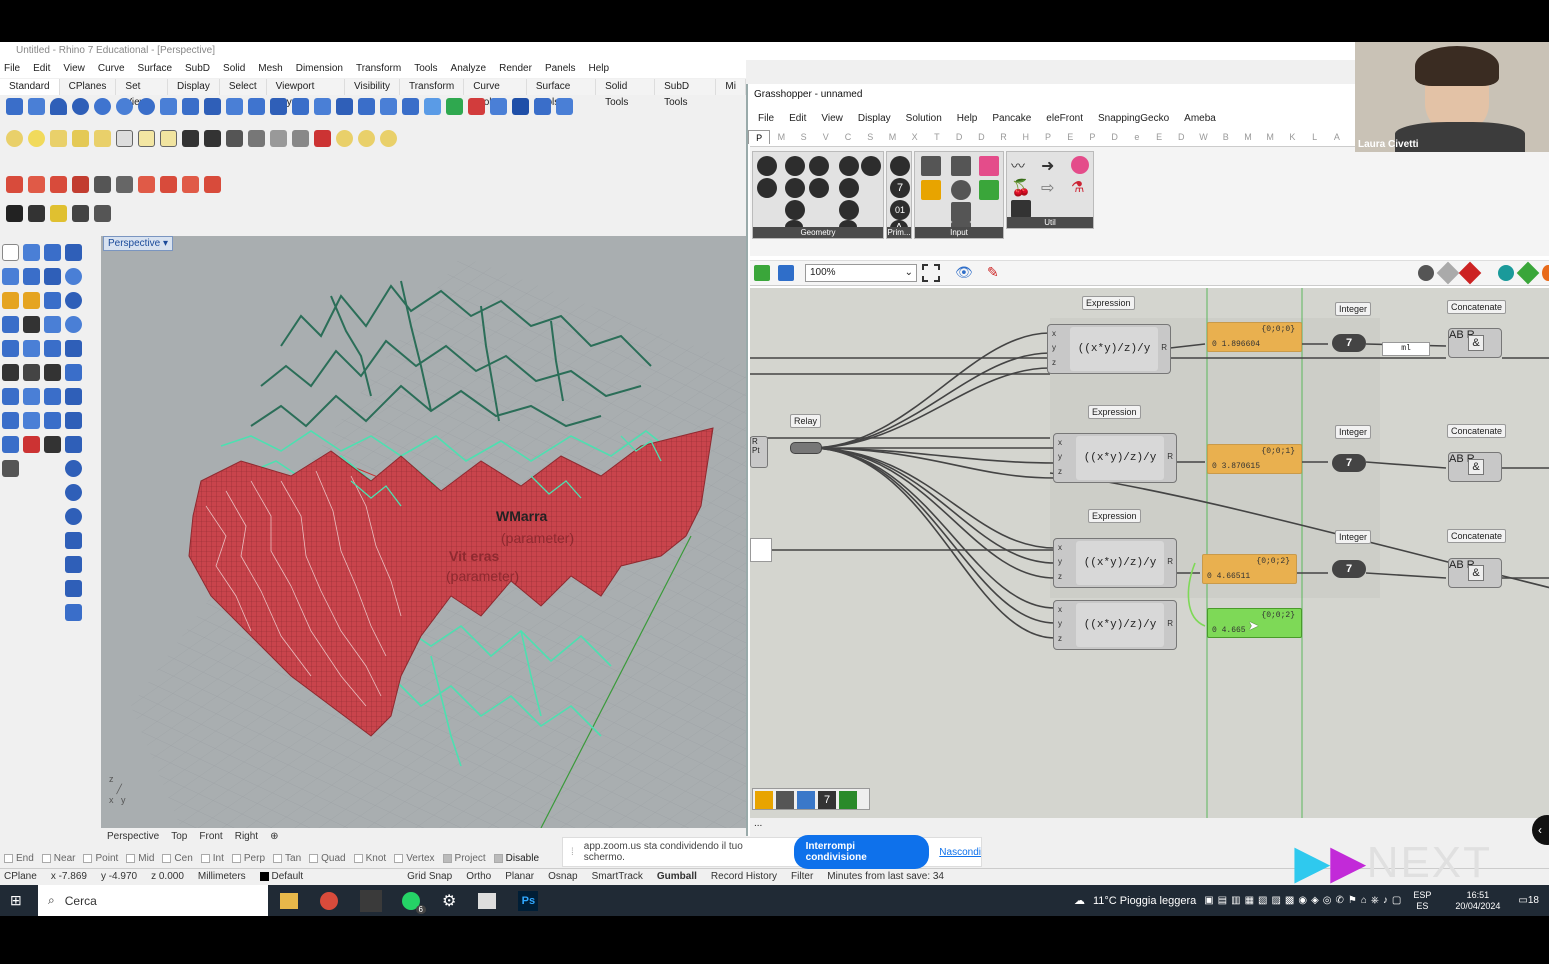 This screenshot has height=964, width=1549. What do you see at coordinates (168, 106) in the screenshot?
I see `revolve-icon` at bounding box center [168, 106].